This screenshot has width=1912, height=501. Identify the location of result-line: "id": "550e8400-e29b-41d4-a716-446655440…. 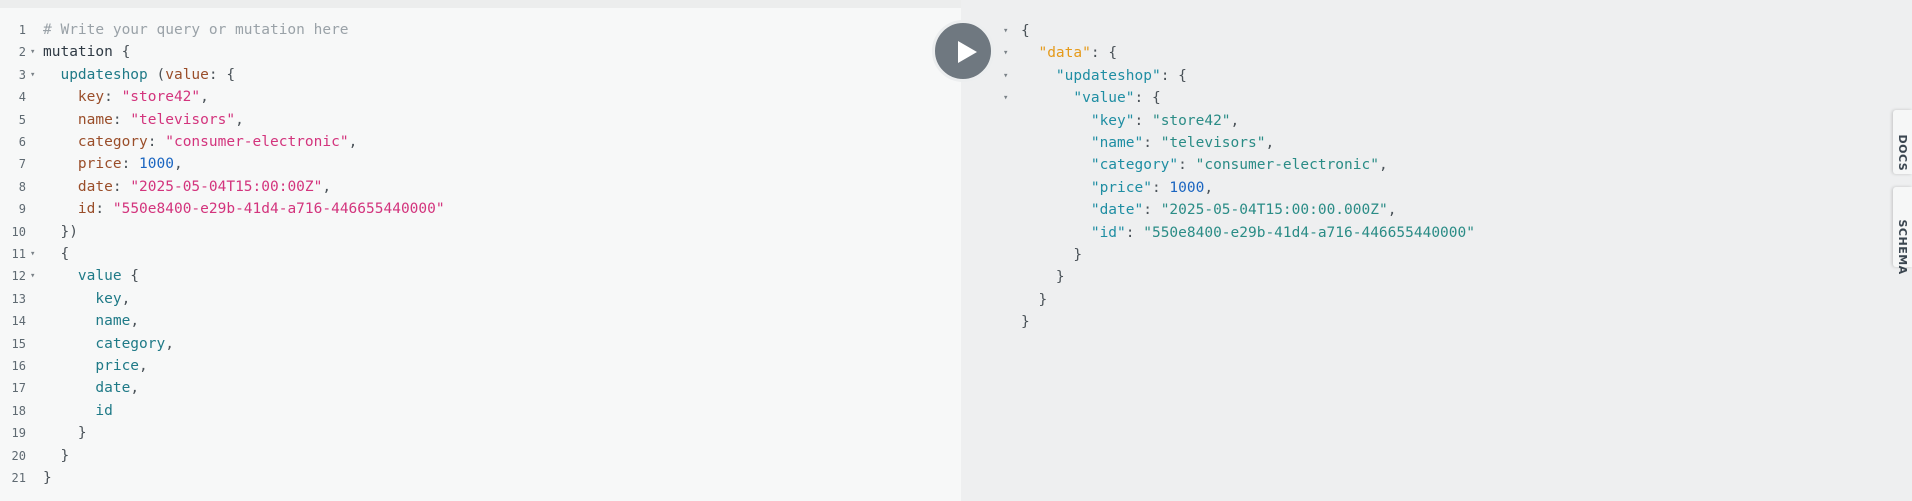
(1248, 233).